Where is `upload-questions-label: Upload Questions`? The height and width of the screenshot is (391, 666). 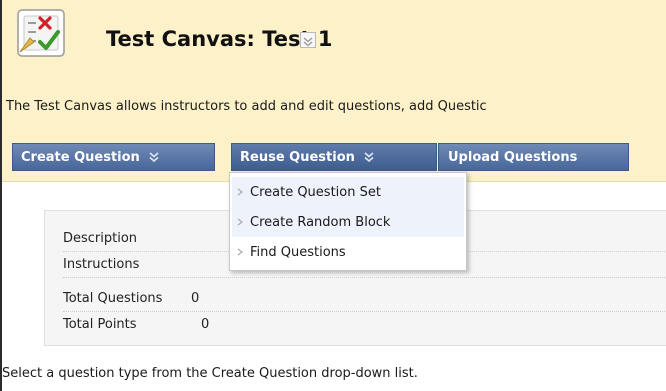 upload-questions-label: Upload Questions is located at coordinates (513, 157).